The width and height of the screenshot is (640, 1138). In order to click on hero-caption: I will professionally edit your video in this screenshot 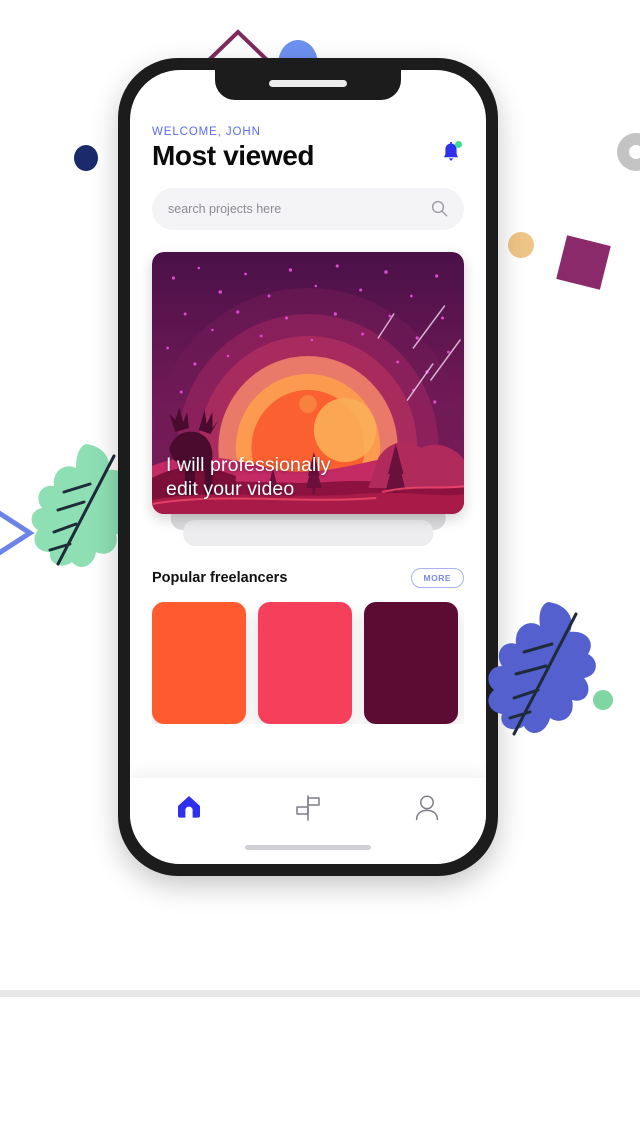, I will do `click(308, 478)`.